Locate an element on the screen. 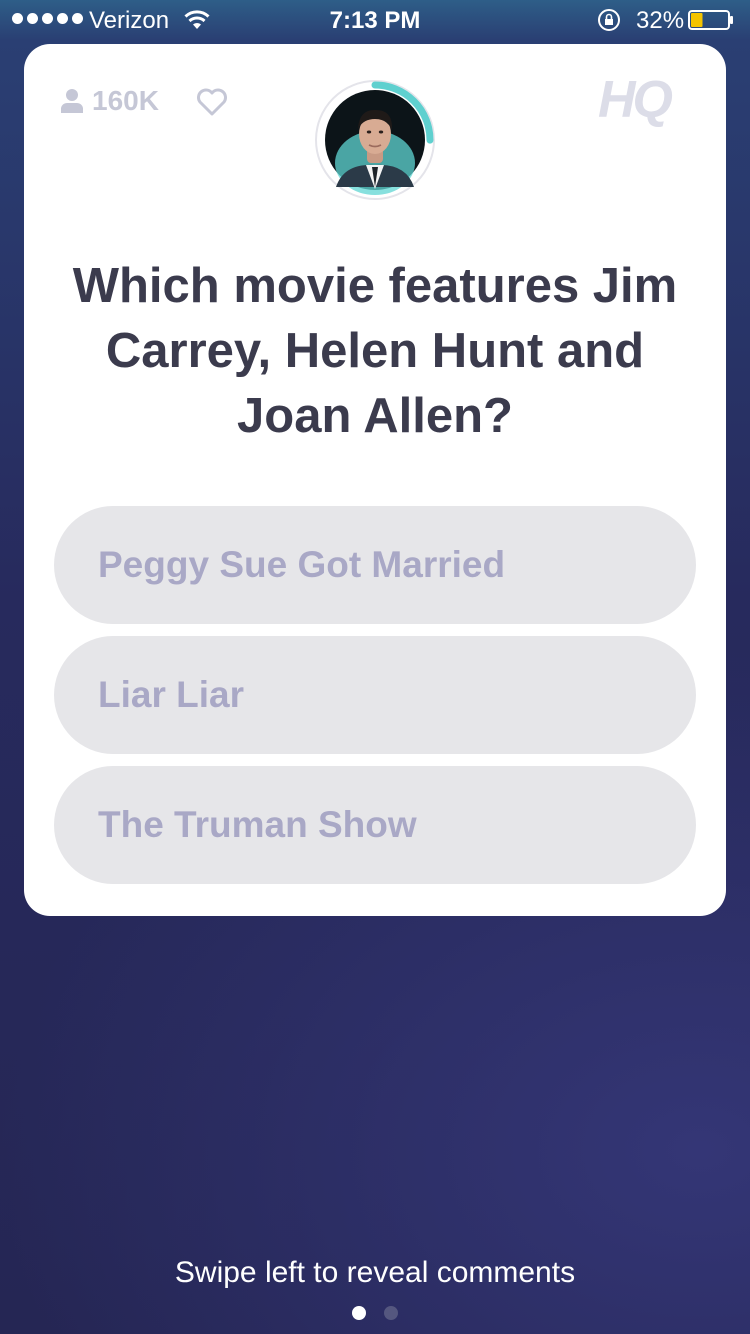 This screenshot has width=750, height=1334. answer-option-1: Peggy Sue Got Married is located at coordinates (375, 565).